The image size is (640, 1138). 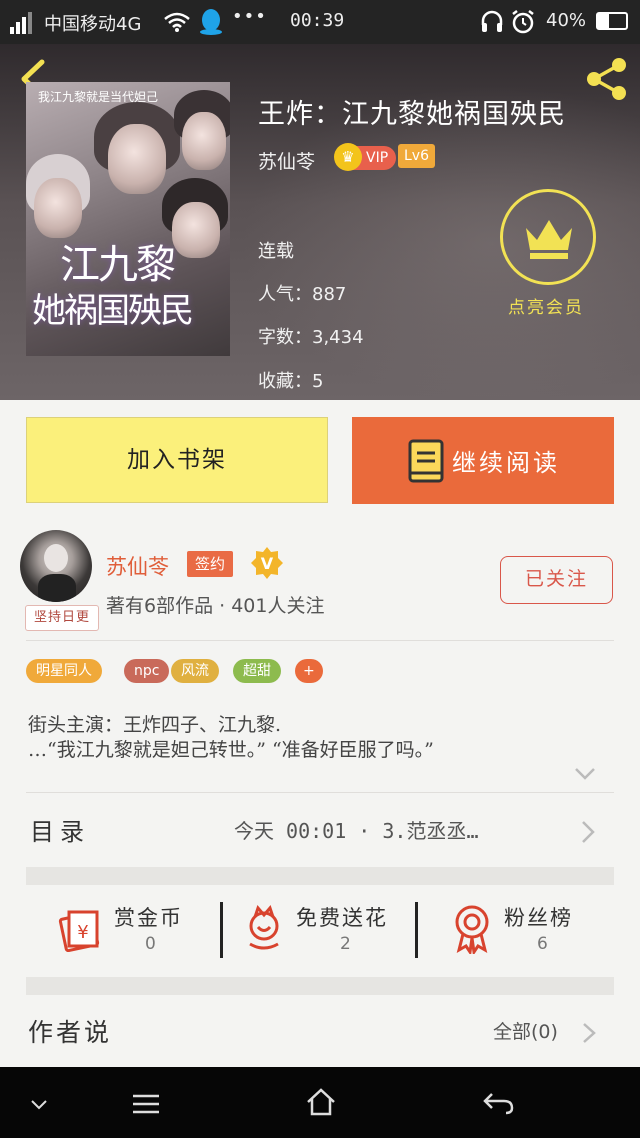 I want to click on author-stats: 著有6部作品 · 401人关注, so click(x=215, y=606).